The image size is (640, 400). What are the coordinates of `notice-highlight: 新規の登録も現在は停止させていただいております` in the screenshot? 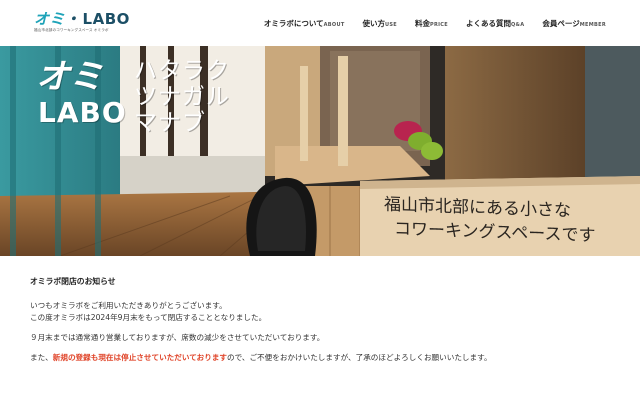 It's located at (139, 357).